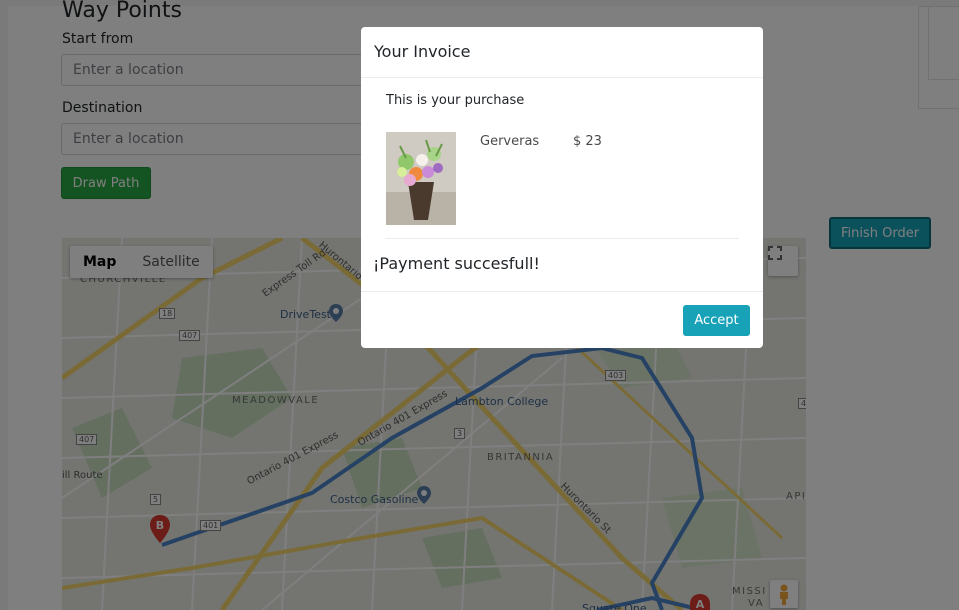  I want to click on flower-bouquet-image, so click(421, 178).